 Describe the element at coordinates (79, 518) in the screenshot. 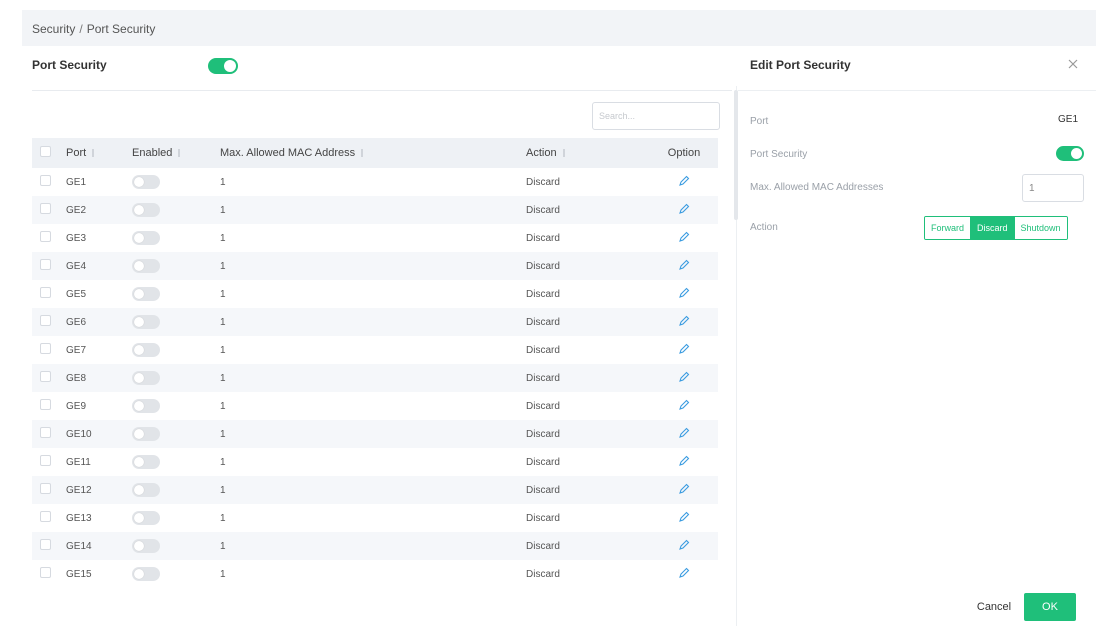

I see `cell-port: GE13` at that location.